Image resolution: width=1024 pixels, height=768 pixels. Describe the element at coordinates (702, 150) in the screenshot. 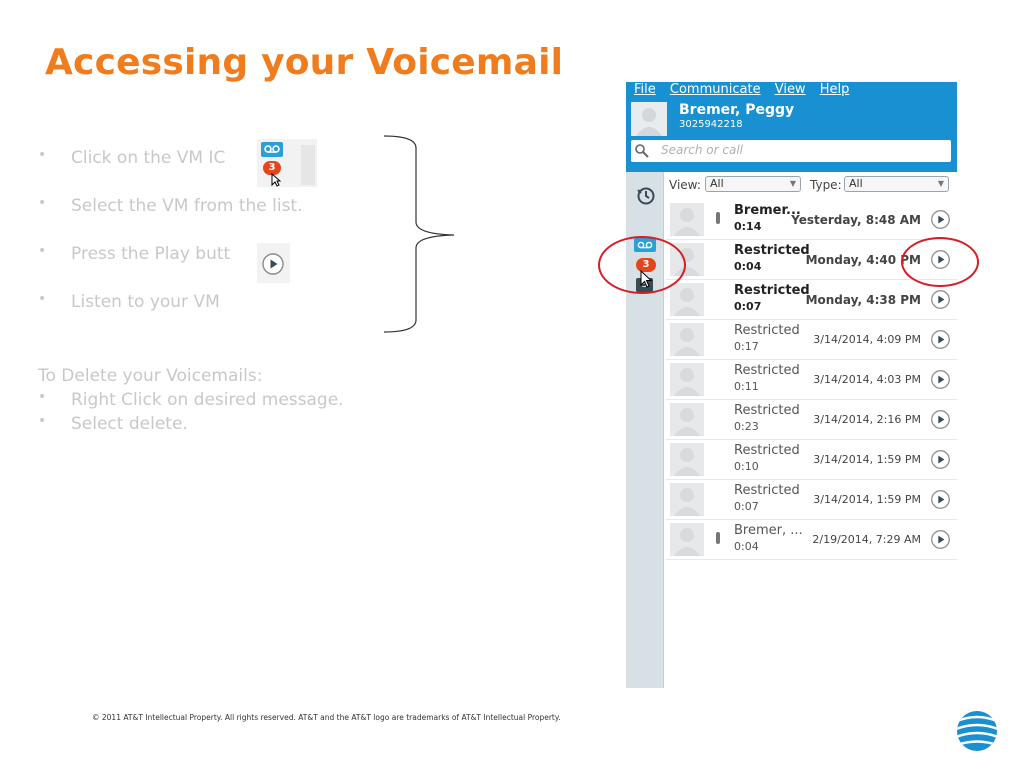

I see `search-placeholder: Search or call` at that location.